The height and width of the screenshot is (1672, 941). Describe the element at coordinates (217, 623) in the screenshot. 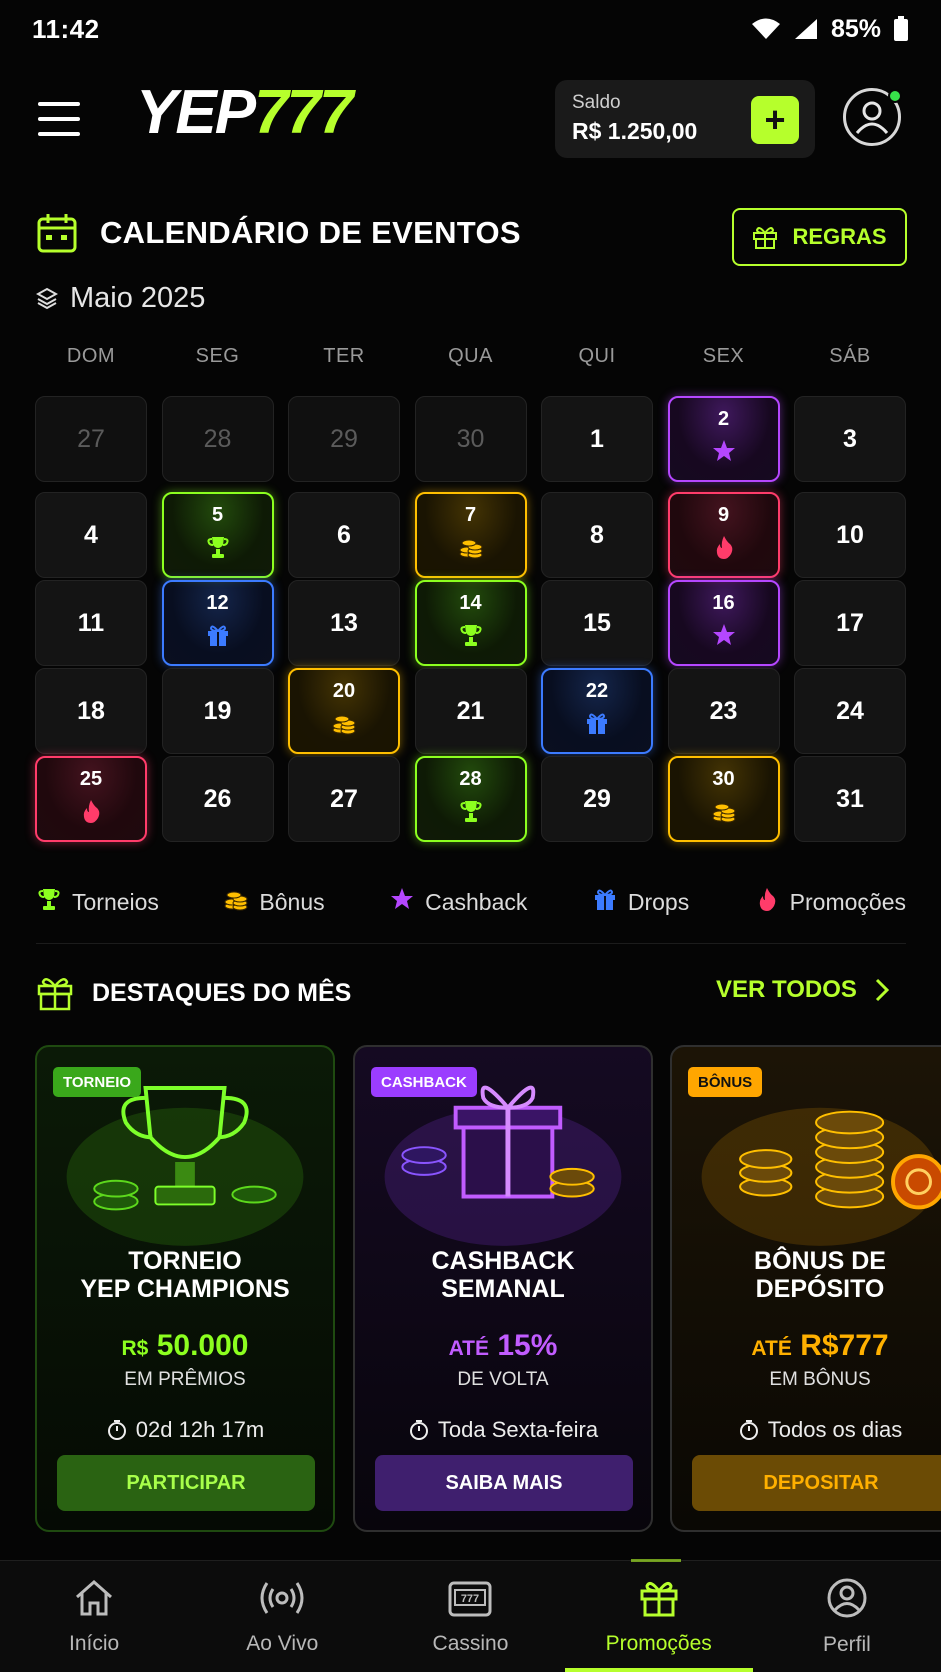

I see `calendar-day-event: 12` at that location.